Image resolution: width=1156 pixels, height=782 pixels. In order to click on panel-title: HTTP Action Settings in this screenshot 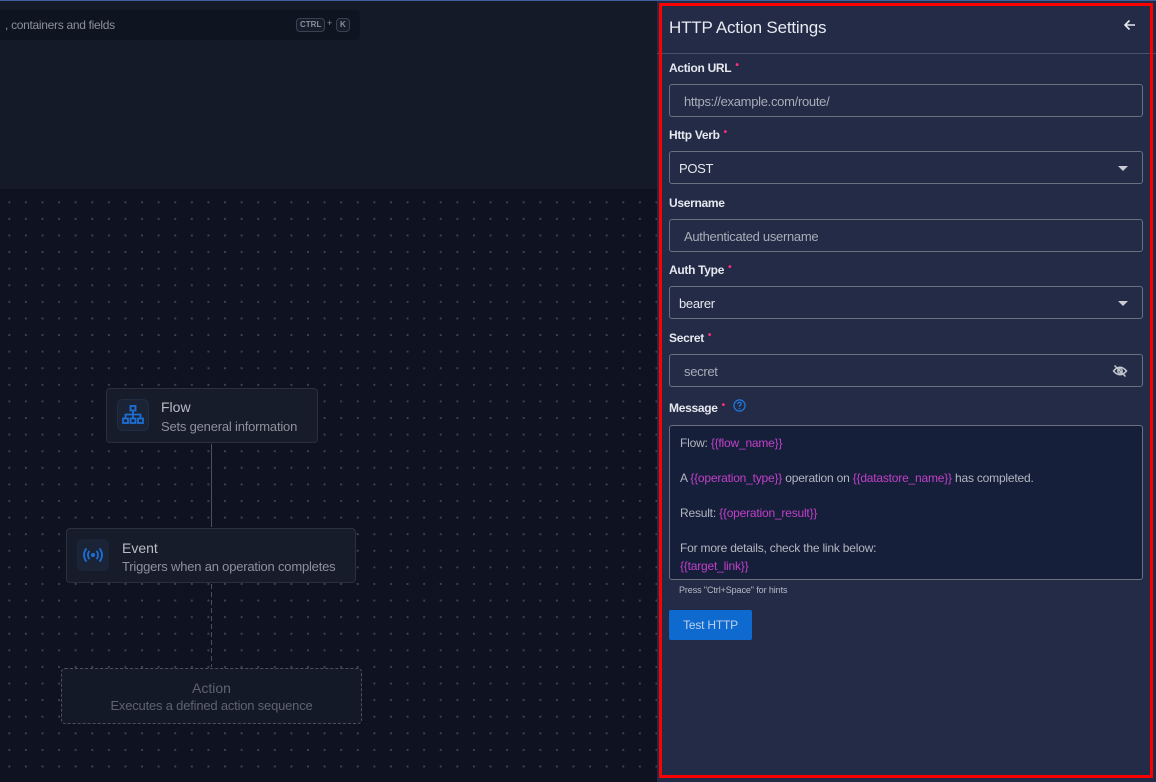, I will do `click(748, 27)`.